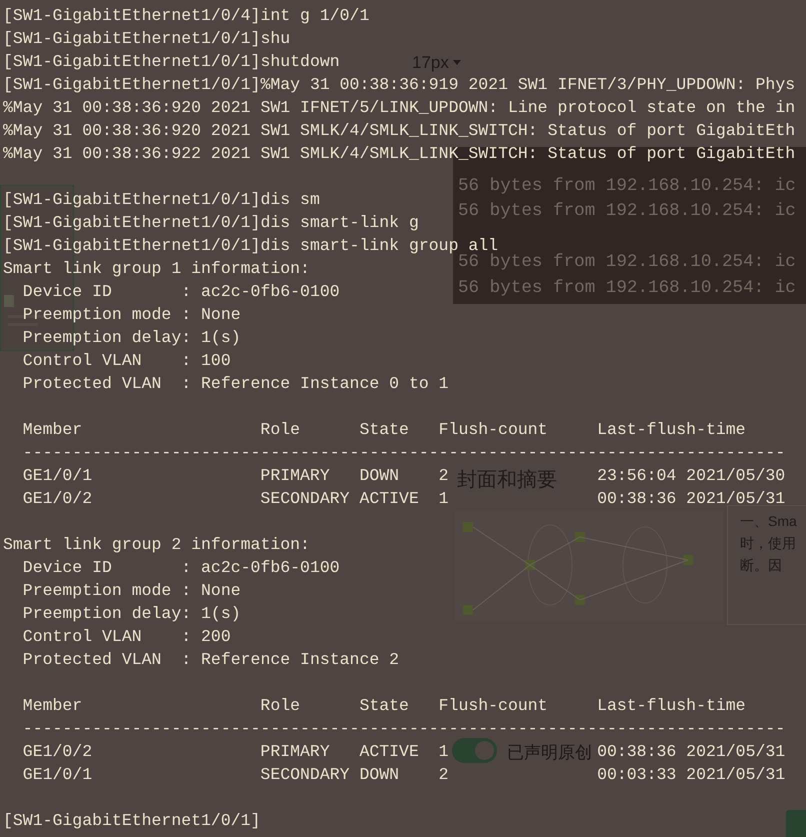  Describe the element at coordinates (691, 475) in the screenshot. I see `table-cell: 23:56:04 2021/05/30` at that location.